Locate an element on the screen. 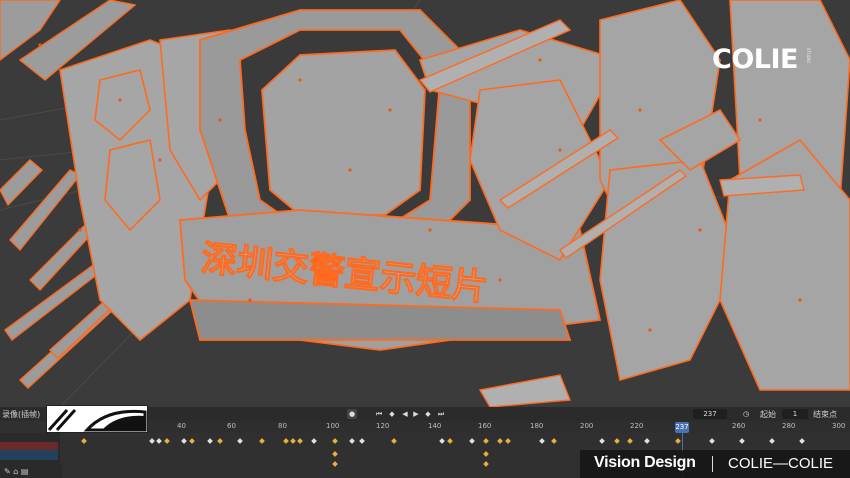  preview-thumbnail is located at coordinates (97, 419).